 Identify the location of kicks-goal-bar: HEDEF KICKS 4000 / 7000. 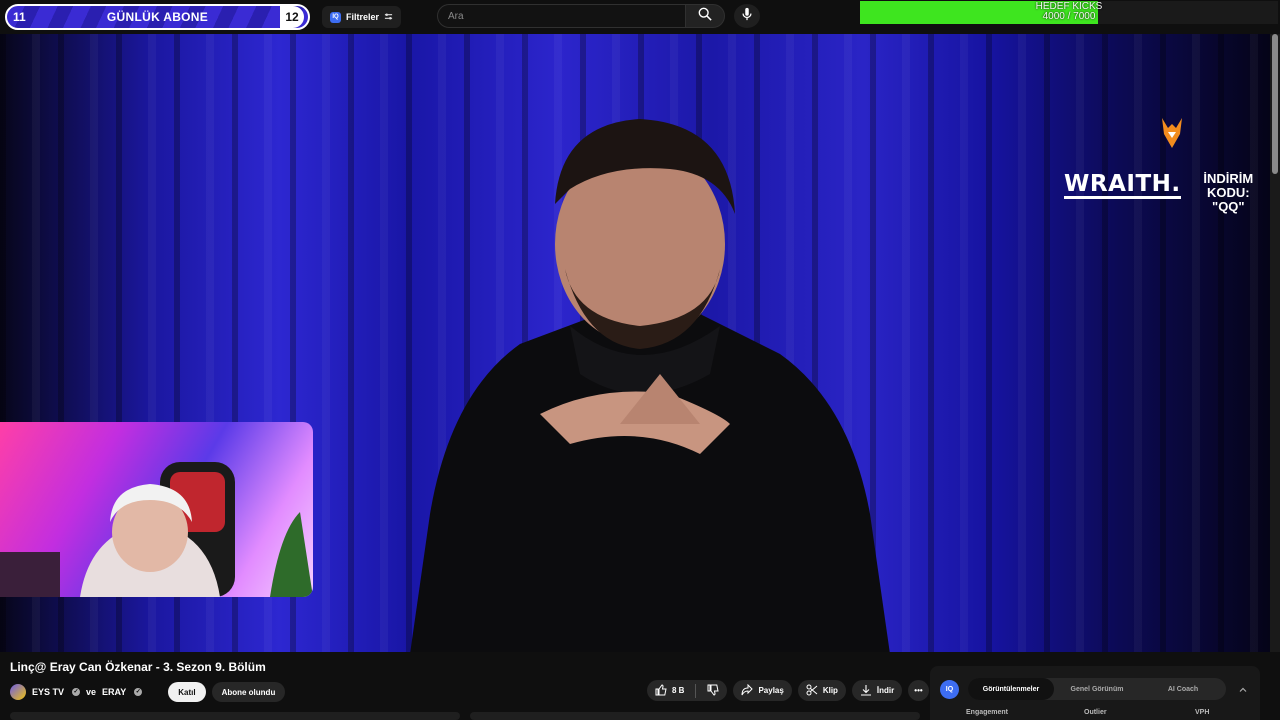
(1069, 12).